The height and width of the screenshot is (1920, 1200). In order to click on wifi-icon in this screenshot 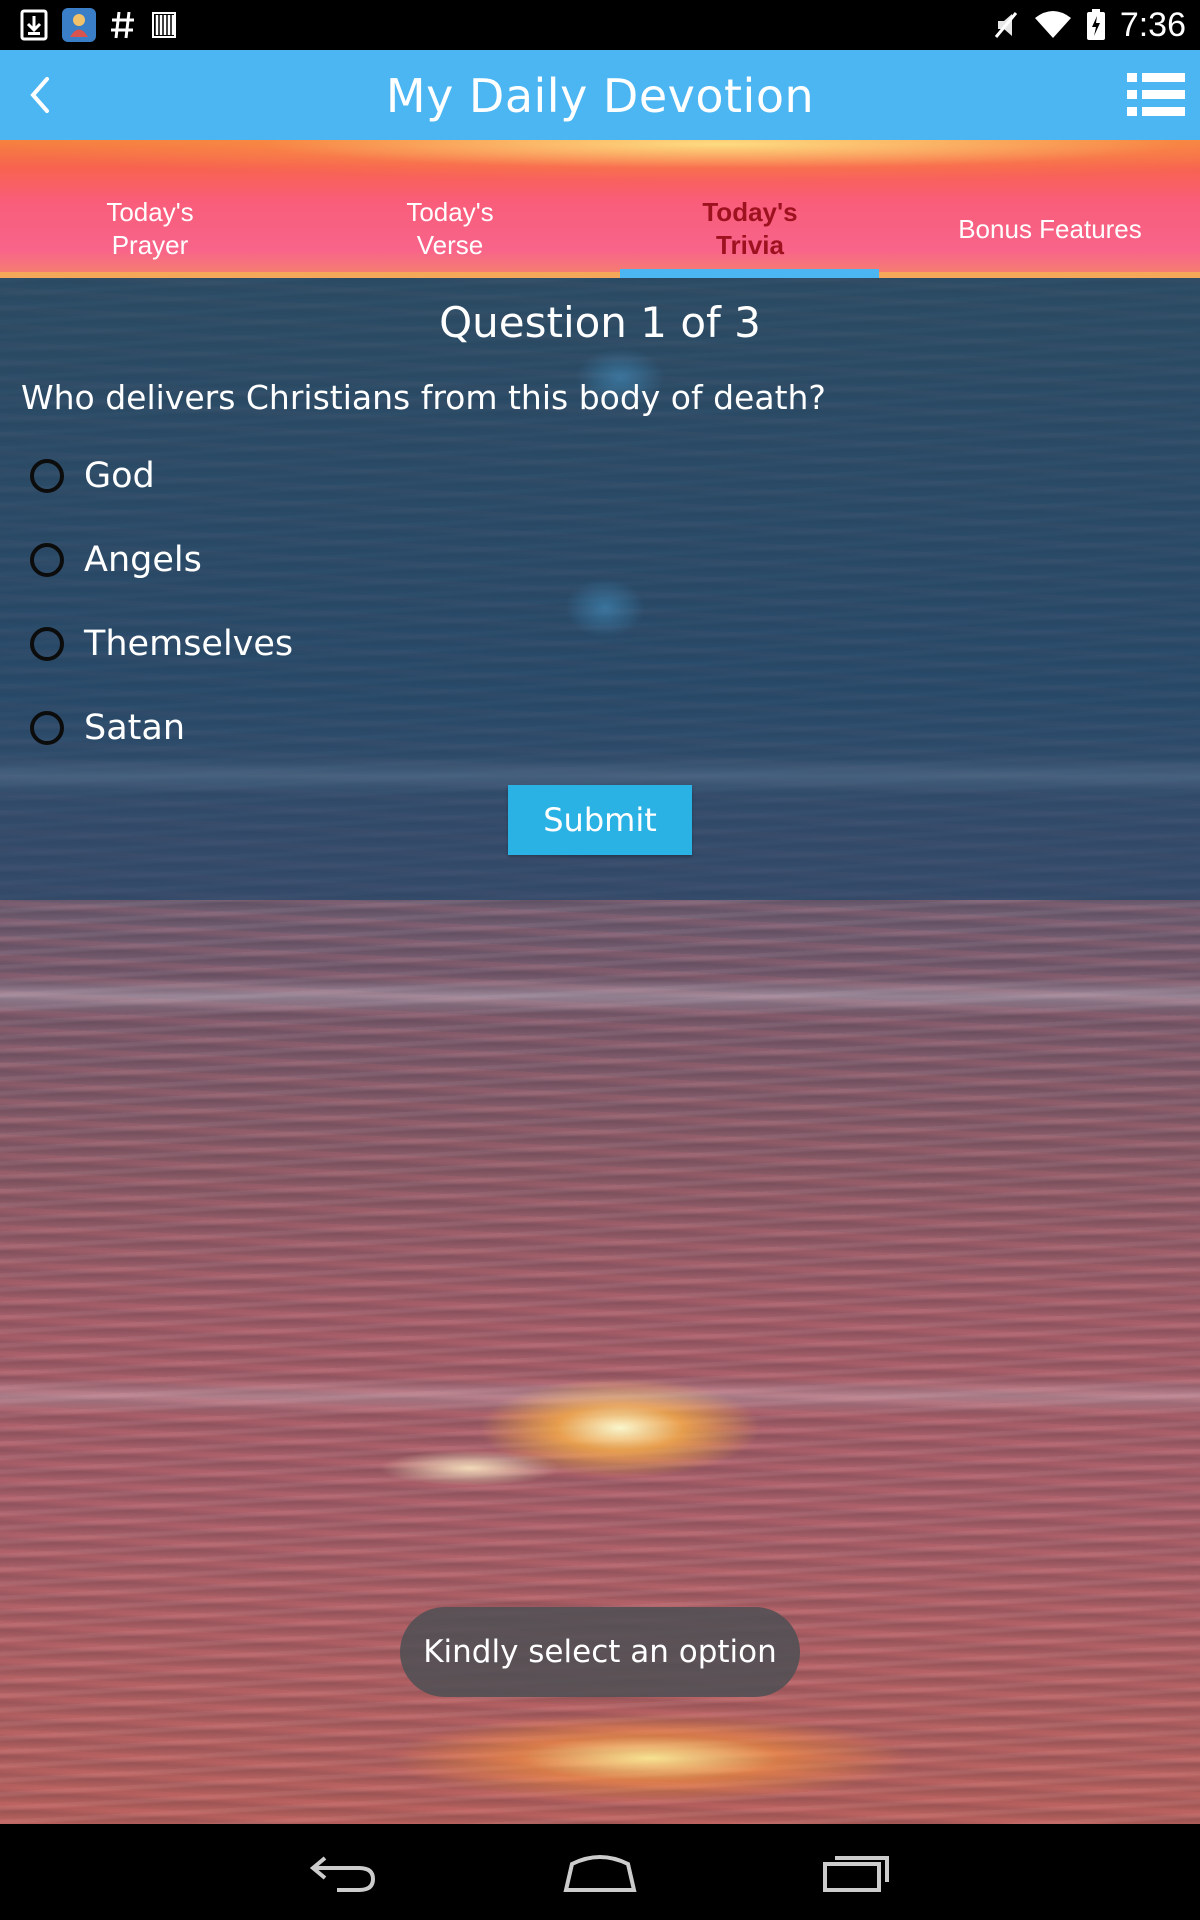, I will do `click(1053, 25)`.